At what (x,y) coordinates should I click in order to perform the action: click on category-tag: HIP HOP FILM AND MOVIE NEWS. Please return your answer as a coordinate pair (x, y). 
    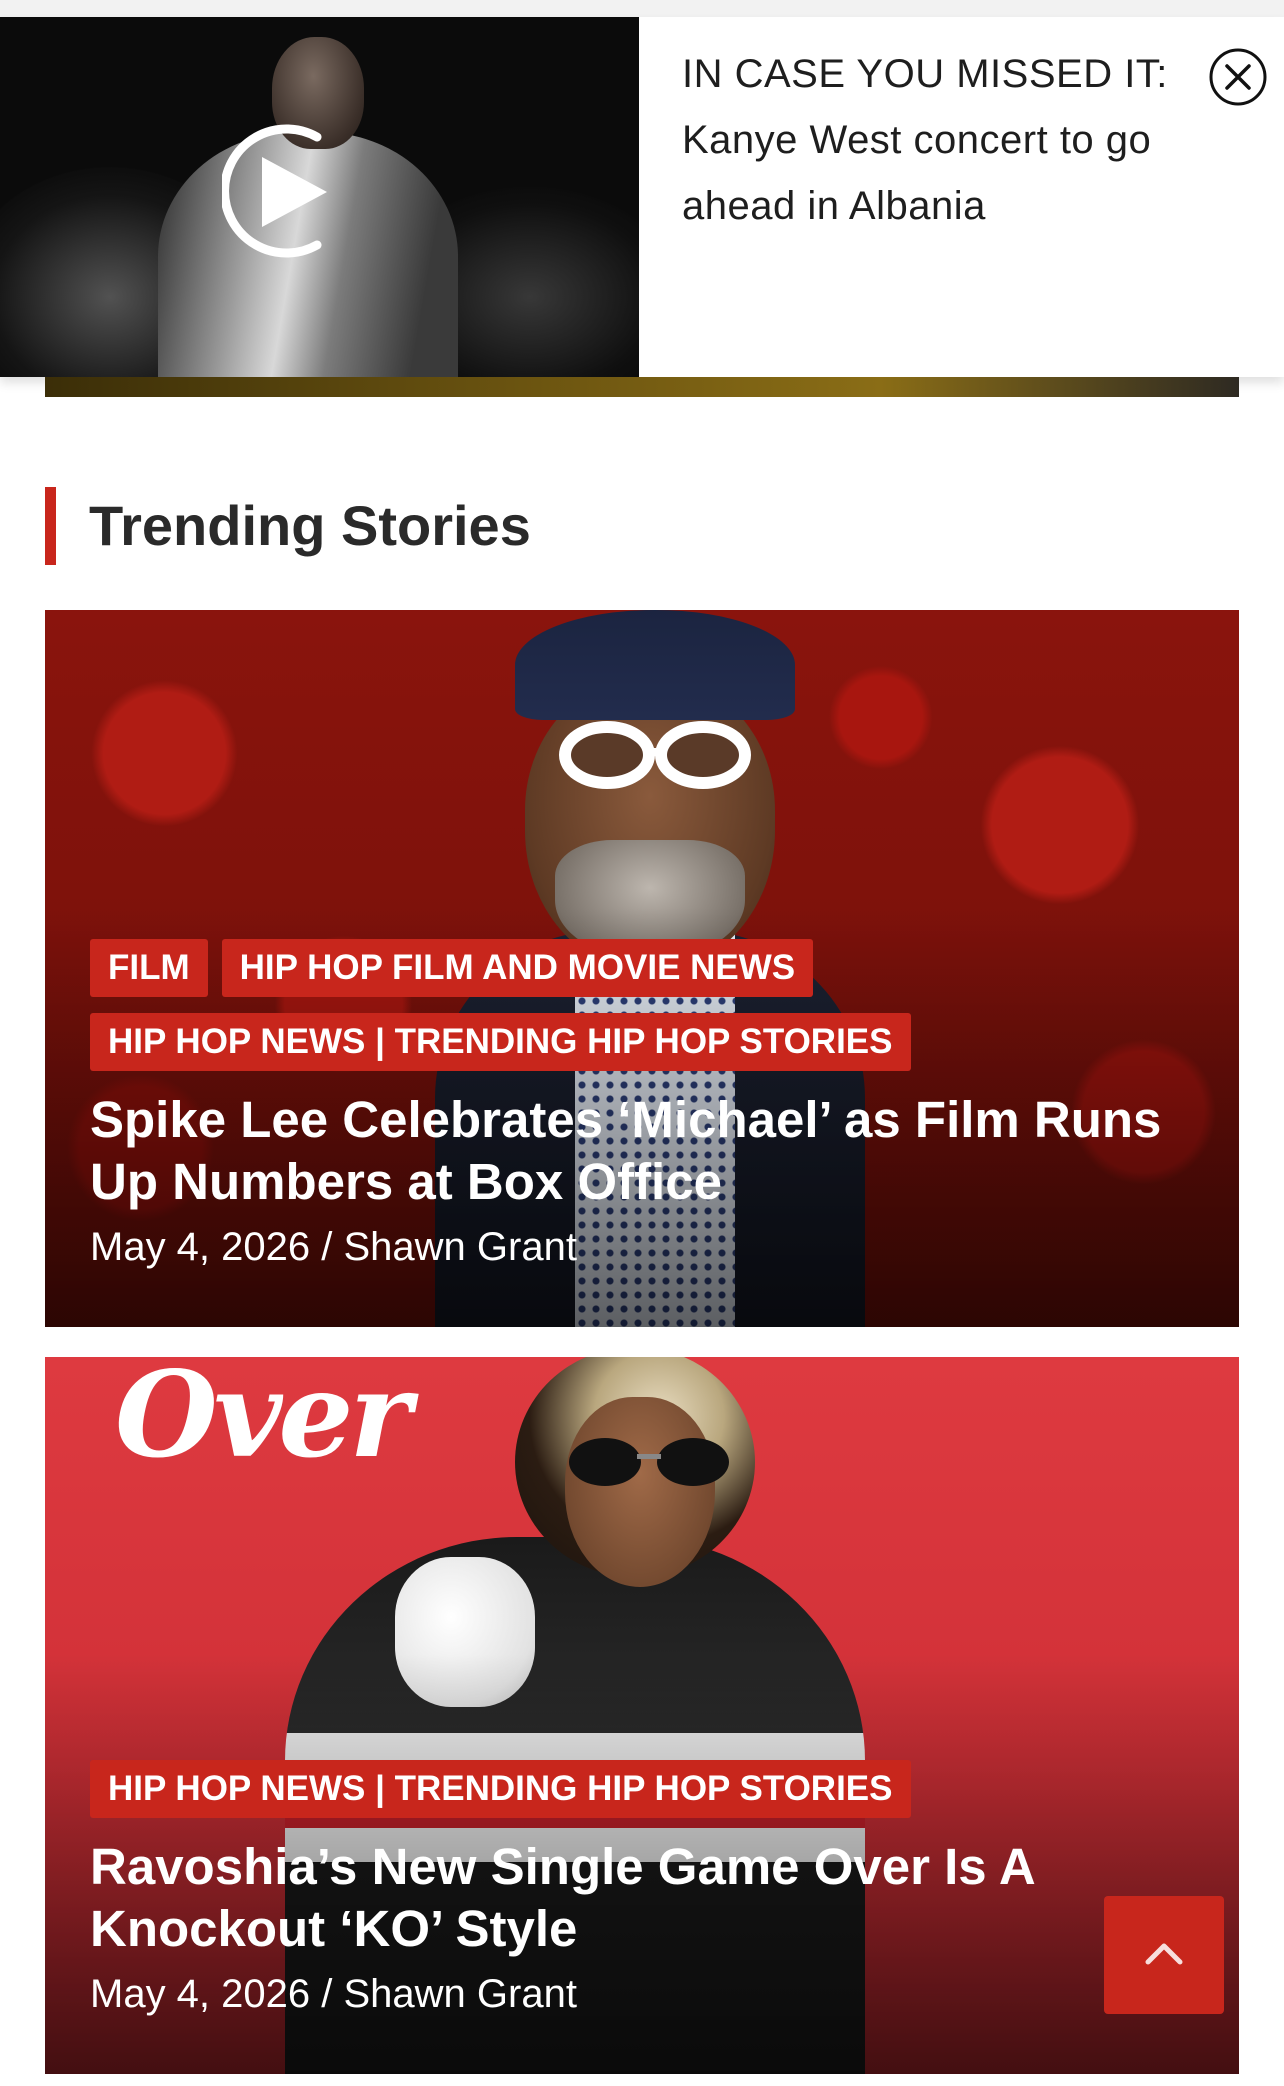
    Looking at the image, I should click on (517, 968).